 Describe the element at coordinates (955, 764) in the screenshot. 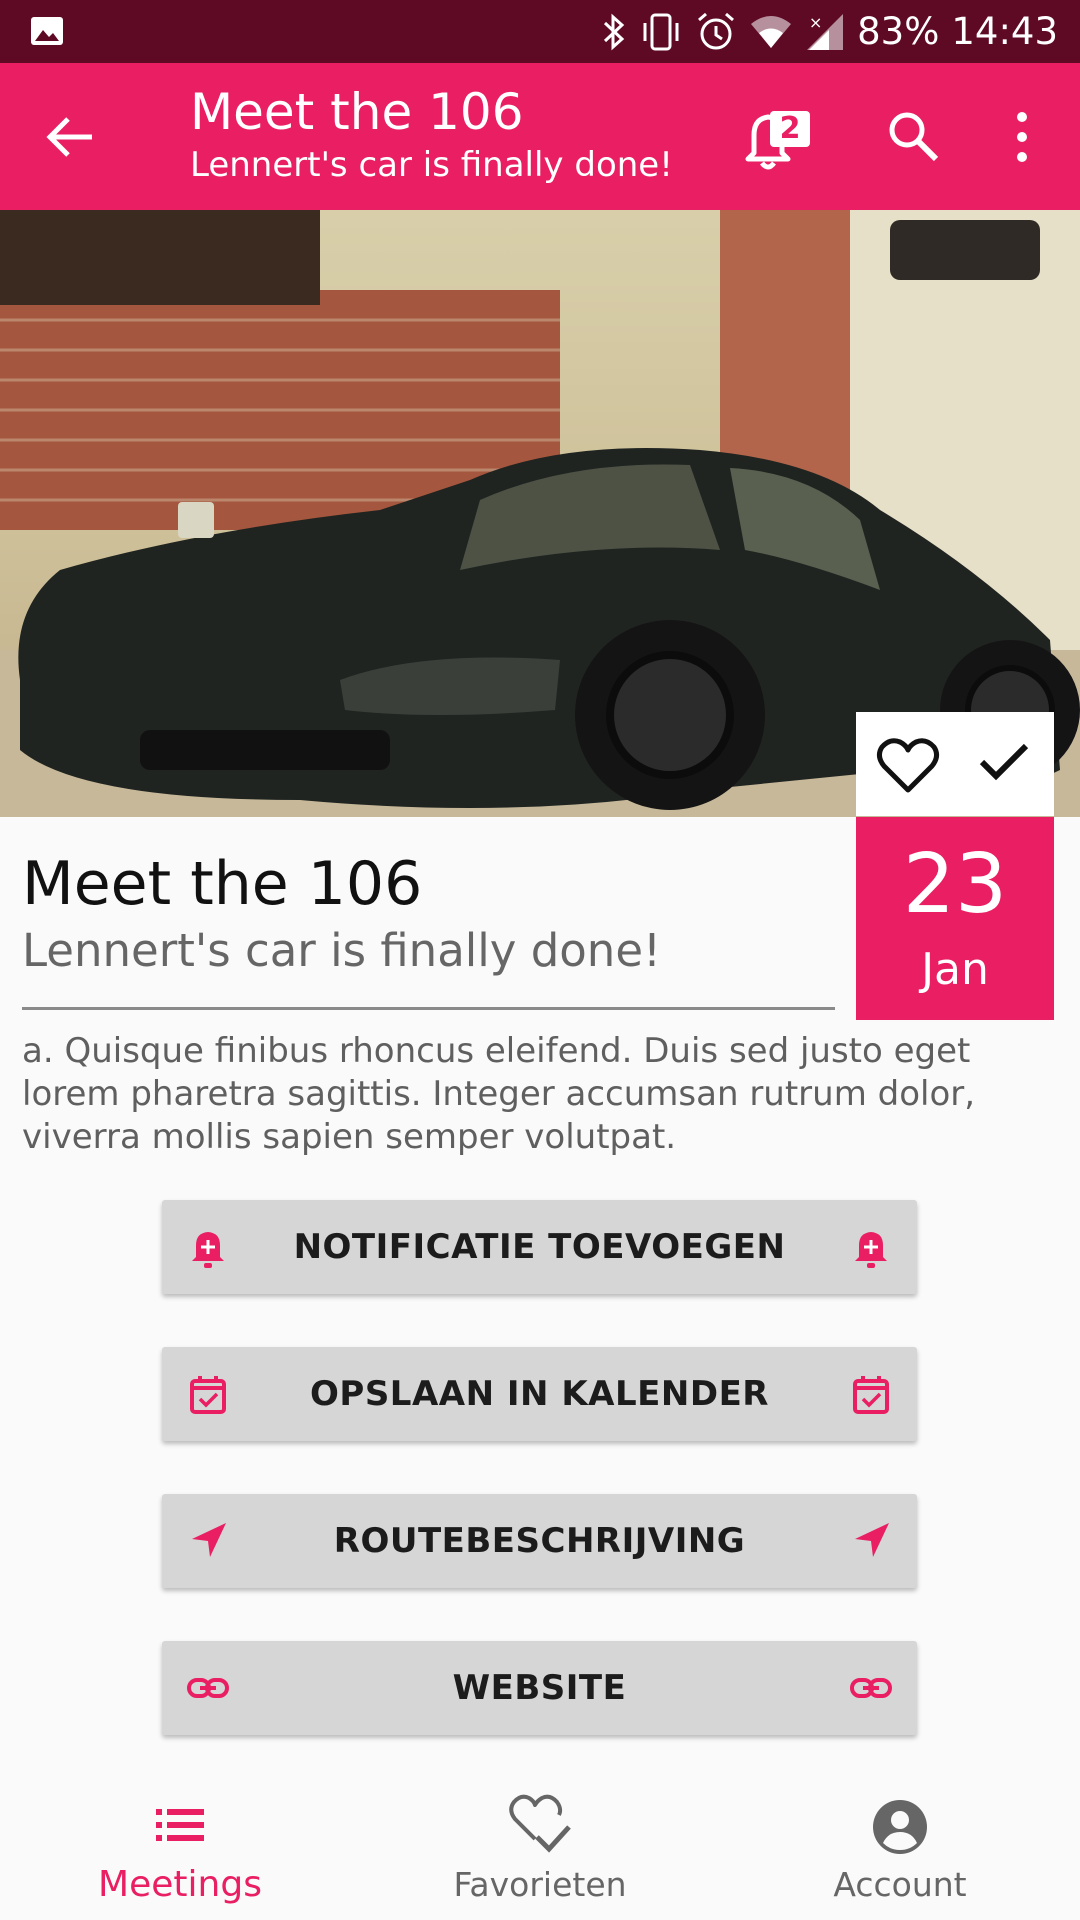

I see `favorite-panel` at that location.